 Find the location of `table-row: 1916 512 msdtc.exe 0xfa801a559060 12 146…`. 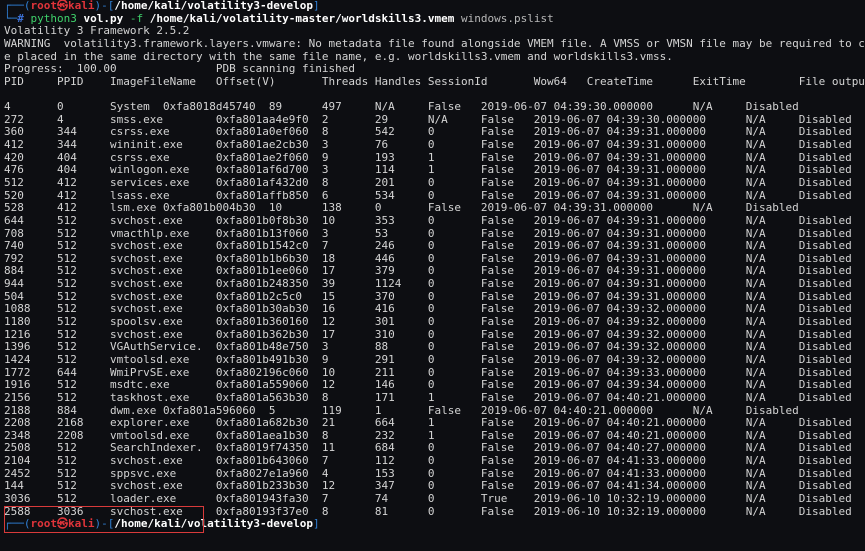

table-row: 1916 512 msdtc.exe 0xfa801a559060 12 146… is located at coordinates (428, 385).